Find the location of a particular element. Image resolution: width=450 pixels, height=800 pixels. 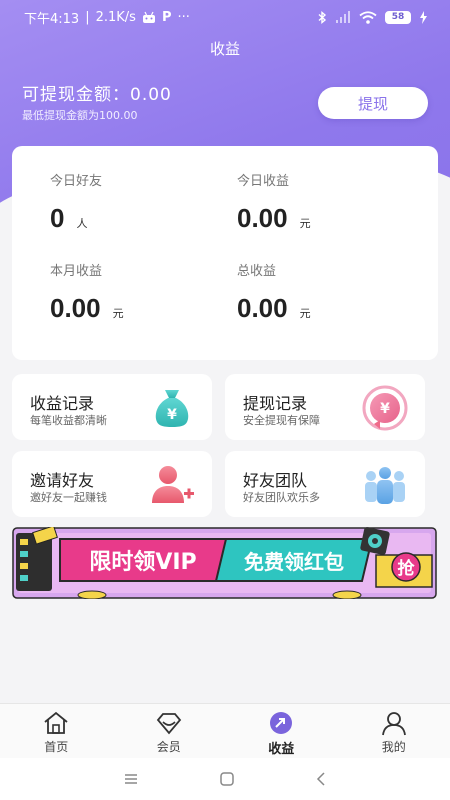

tab-earnings: 收益 is located at coordinates (281, 731).